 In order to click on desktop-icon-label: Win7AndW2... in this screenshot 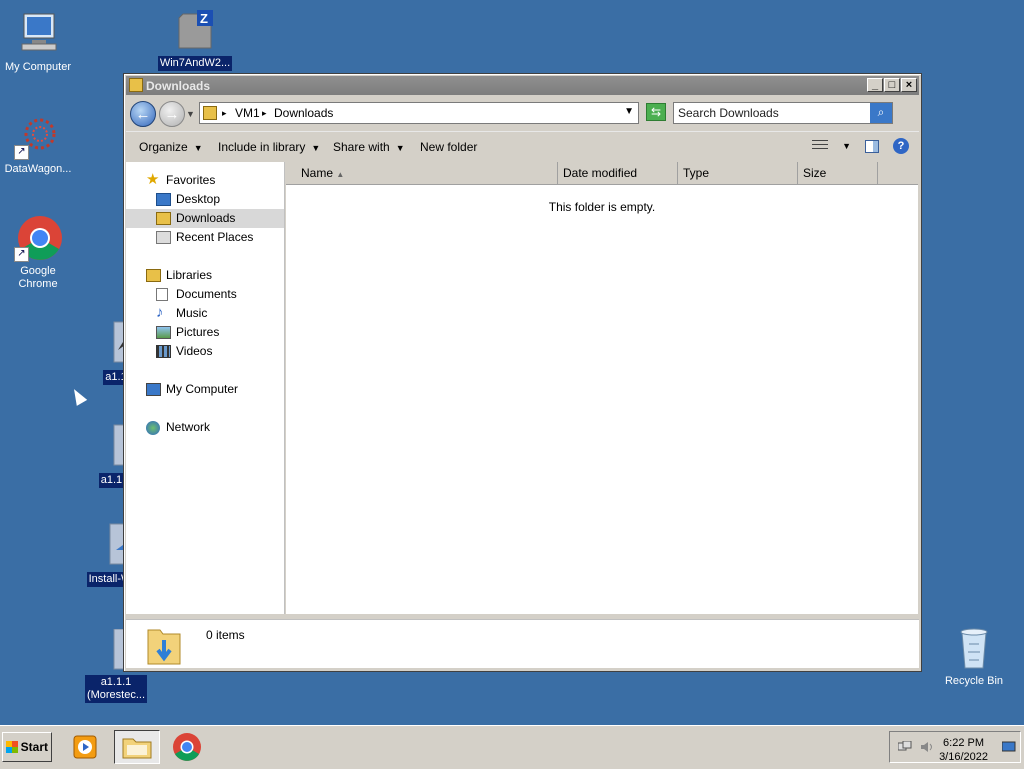, I will do `click(195, 63)`.